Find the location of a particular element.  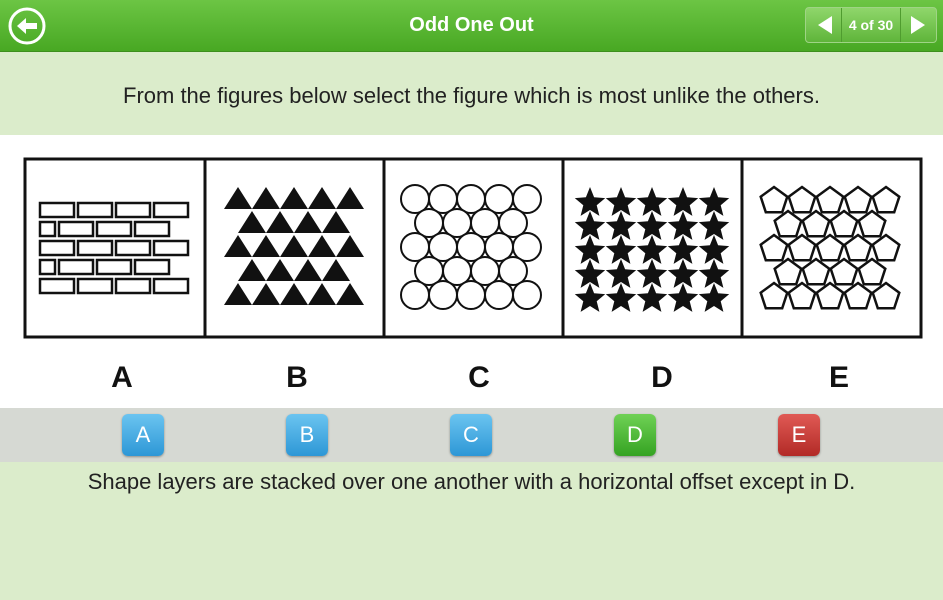

figure-label-e: E is located at coordinates (838, 377).